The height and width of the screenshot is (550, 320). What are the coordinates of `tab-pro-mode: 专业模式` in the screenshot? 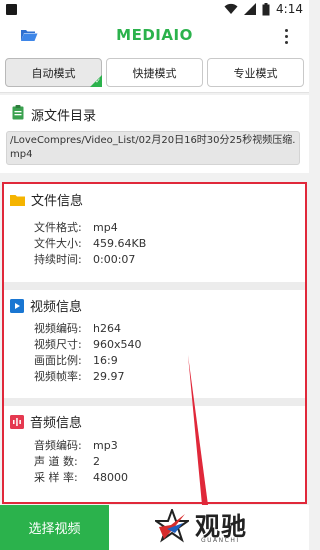 It's located at (255, 72).